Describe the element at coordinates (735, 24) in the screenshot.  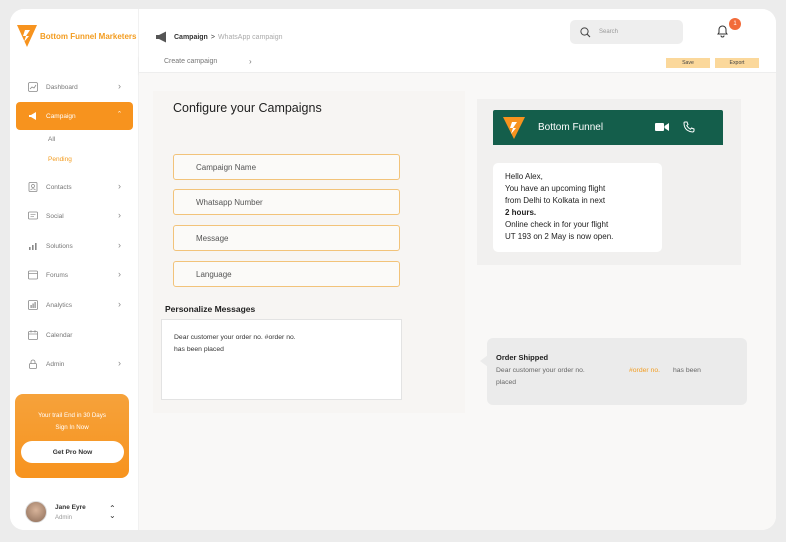
I see `notification-badge: 1` at that location.